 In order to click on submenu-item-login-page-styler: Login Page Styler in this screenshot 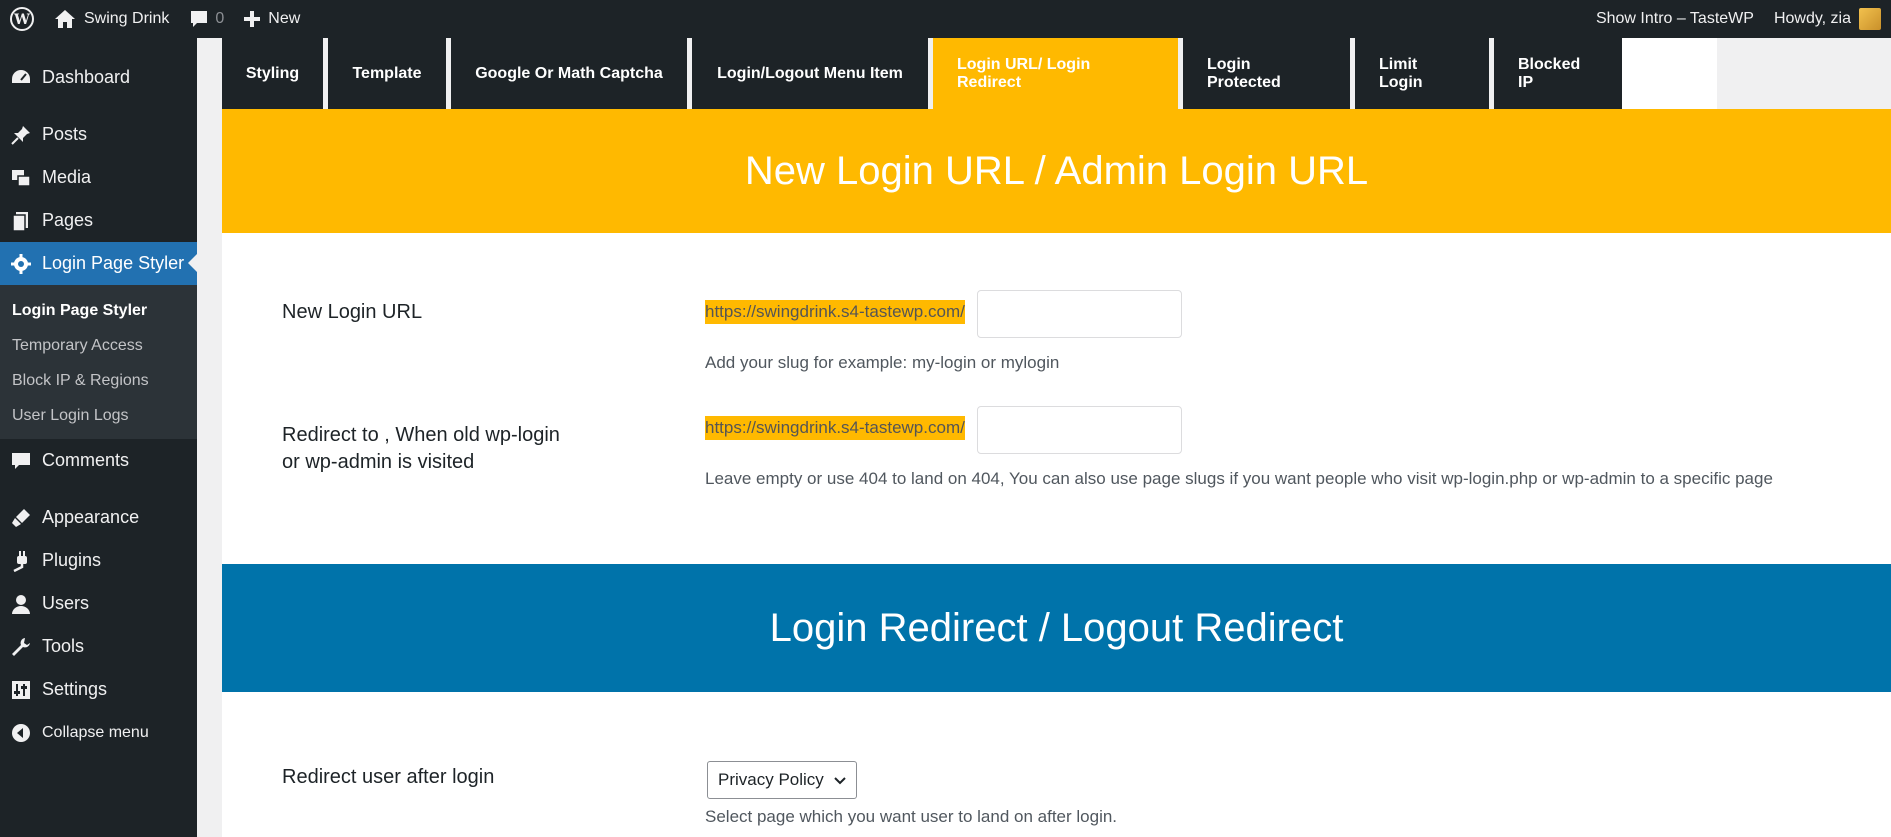, I will do `click(98, 310)`.